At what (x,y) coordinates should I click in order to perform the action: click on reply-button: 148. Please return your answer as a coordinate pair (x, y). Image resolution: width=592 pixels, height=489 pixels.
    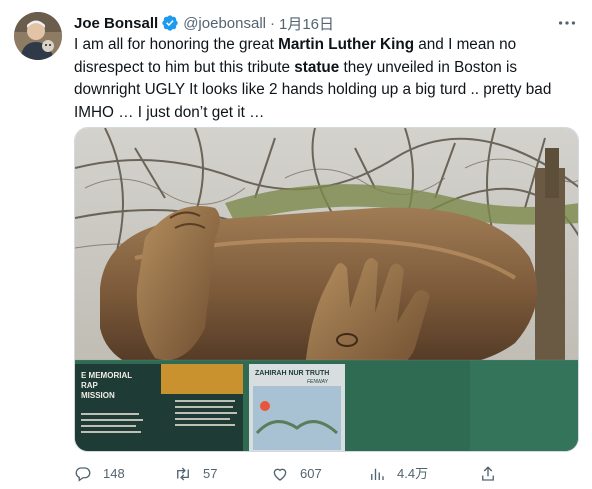
    Looking at the image, I should click on (99, 474).